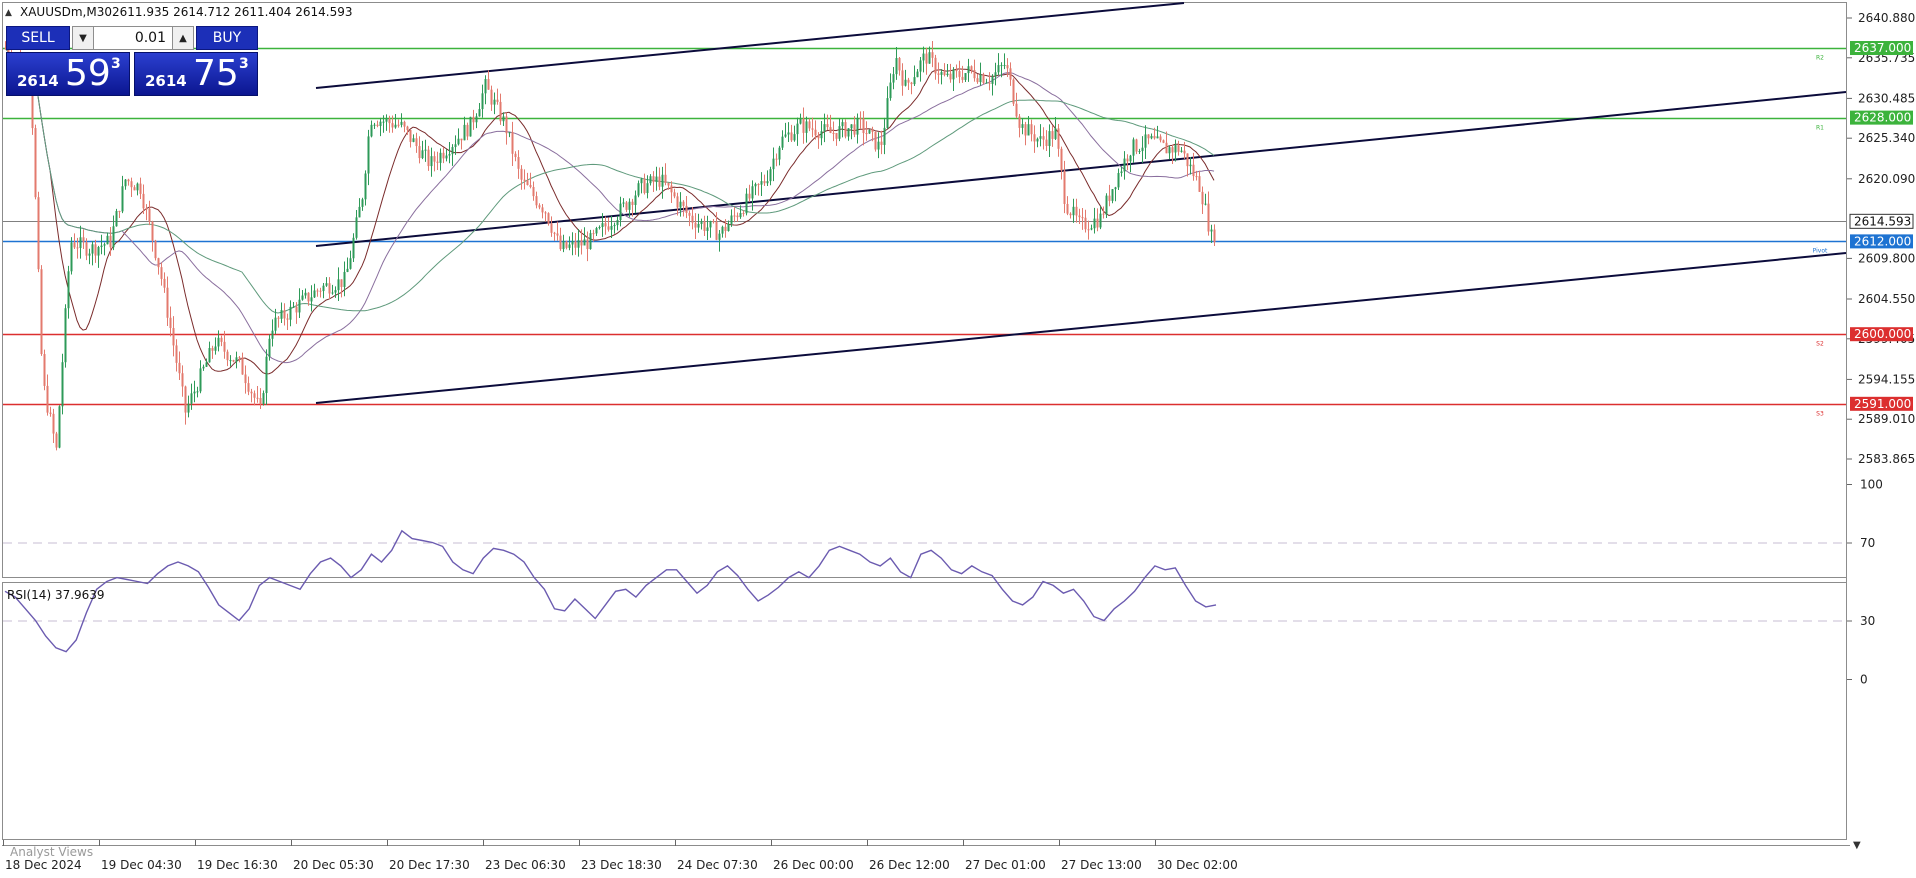  I want to click on bid-price-box: 2614 59 3, so click(68, 74).